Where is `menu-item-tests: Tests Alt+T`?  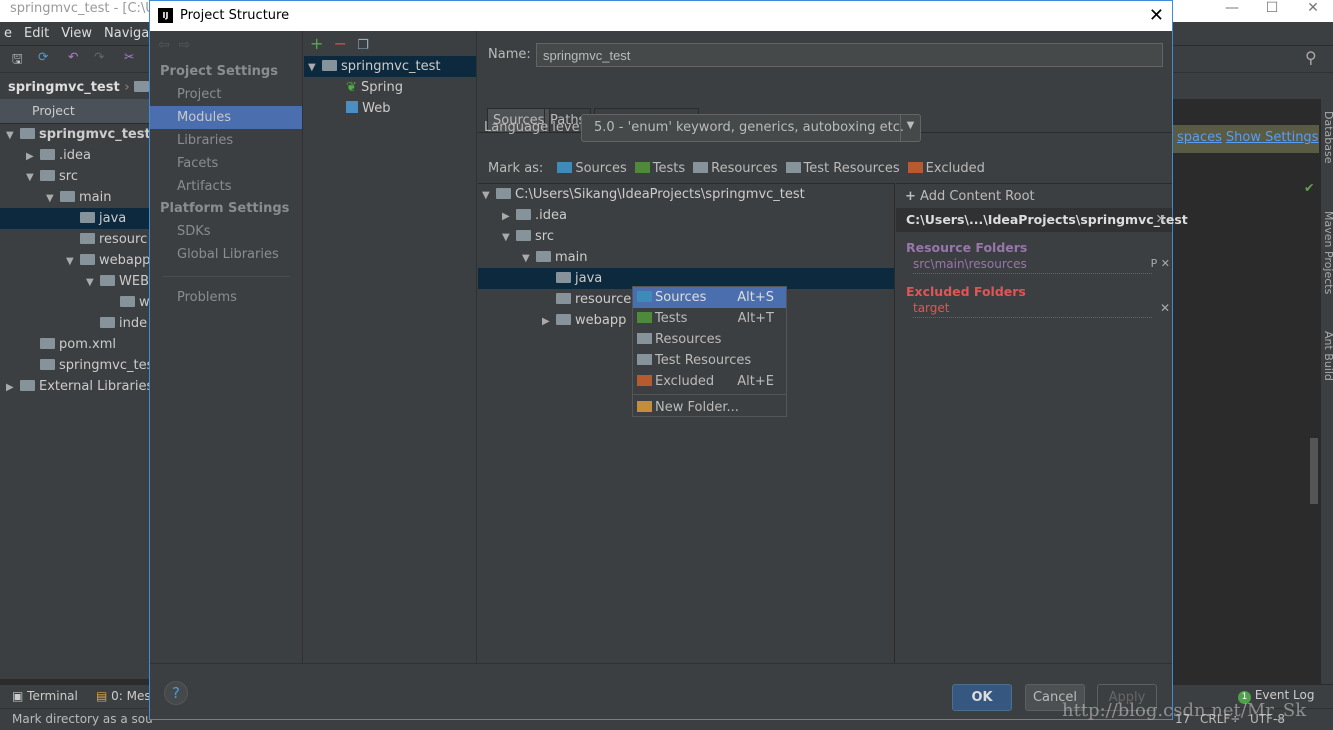 menu-item-tests: Tests Alt+T is located at coordinates (709, 318).